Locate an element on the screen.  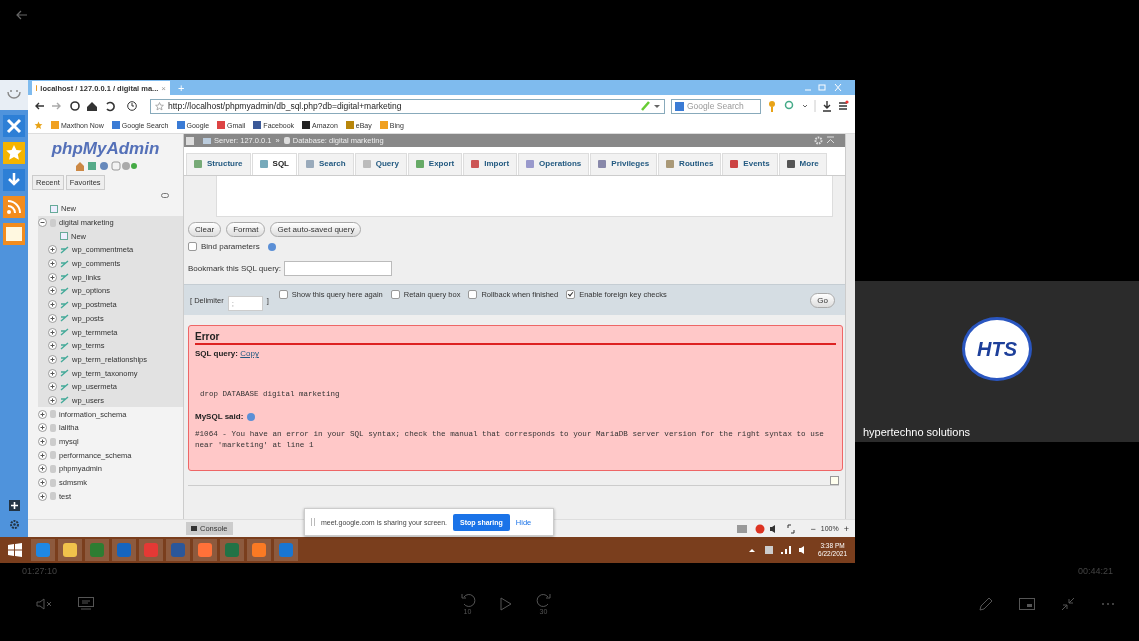
captions-icon is located at coordinates (86, 603).